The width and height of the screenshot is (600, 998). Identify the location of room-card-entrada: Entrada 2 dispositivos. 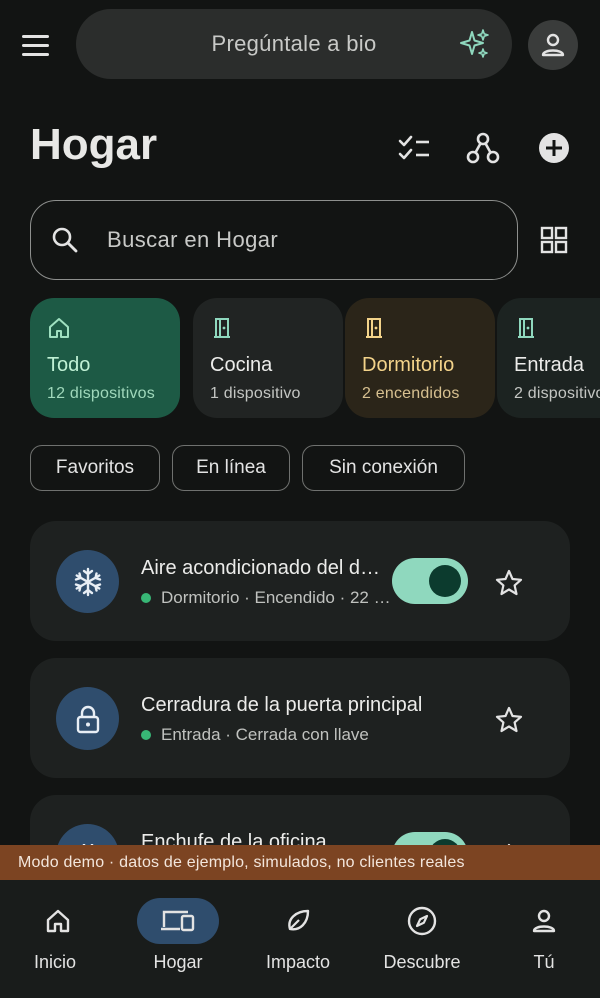
(548, 358).